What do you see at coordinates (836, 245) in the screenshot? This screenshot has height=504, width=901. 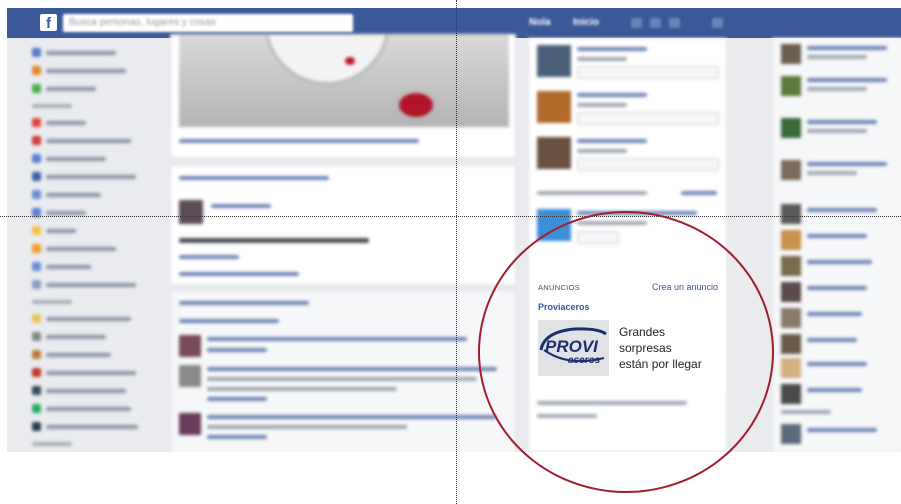 I see `chat-sidebar` at bounding box center [836, 245].